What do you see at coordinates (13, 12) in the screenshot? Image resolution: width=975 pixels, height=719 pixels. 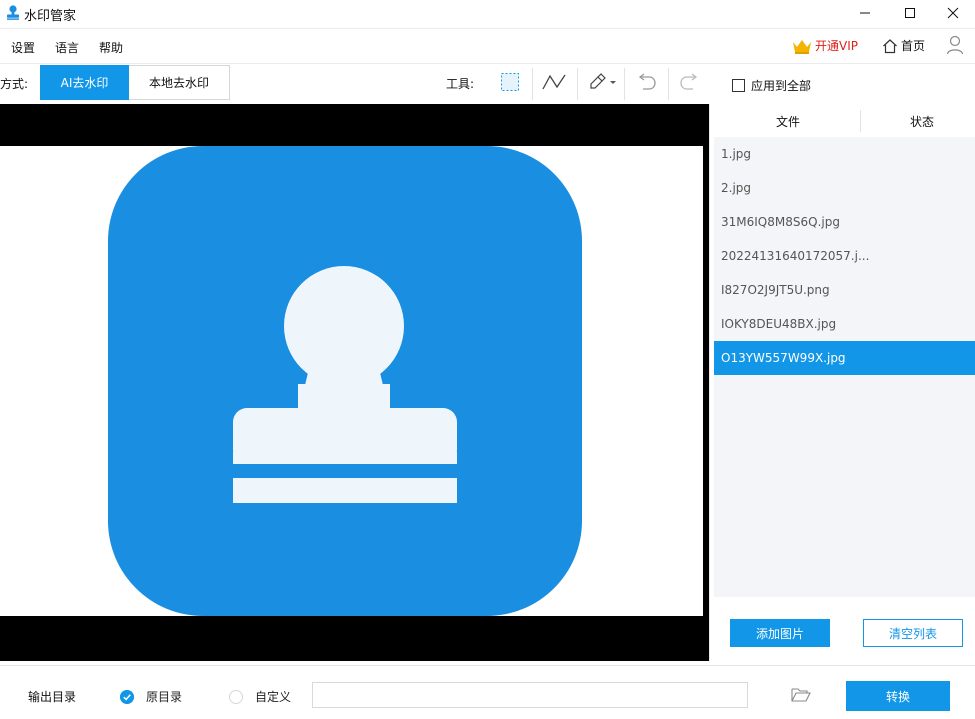 I see `app-logo-icon` at bounding box center [13, 12].